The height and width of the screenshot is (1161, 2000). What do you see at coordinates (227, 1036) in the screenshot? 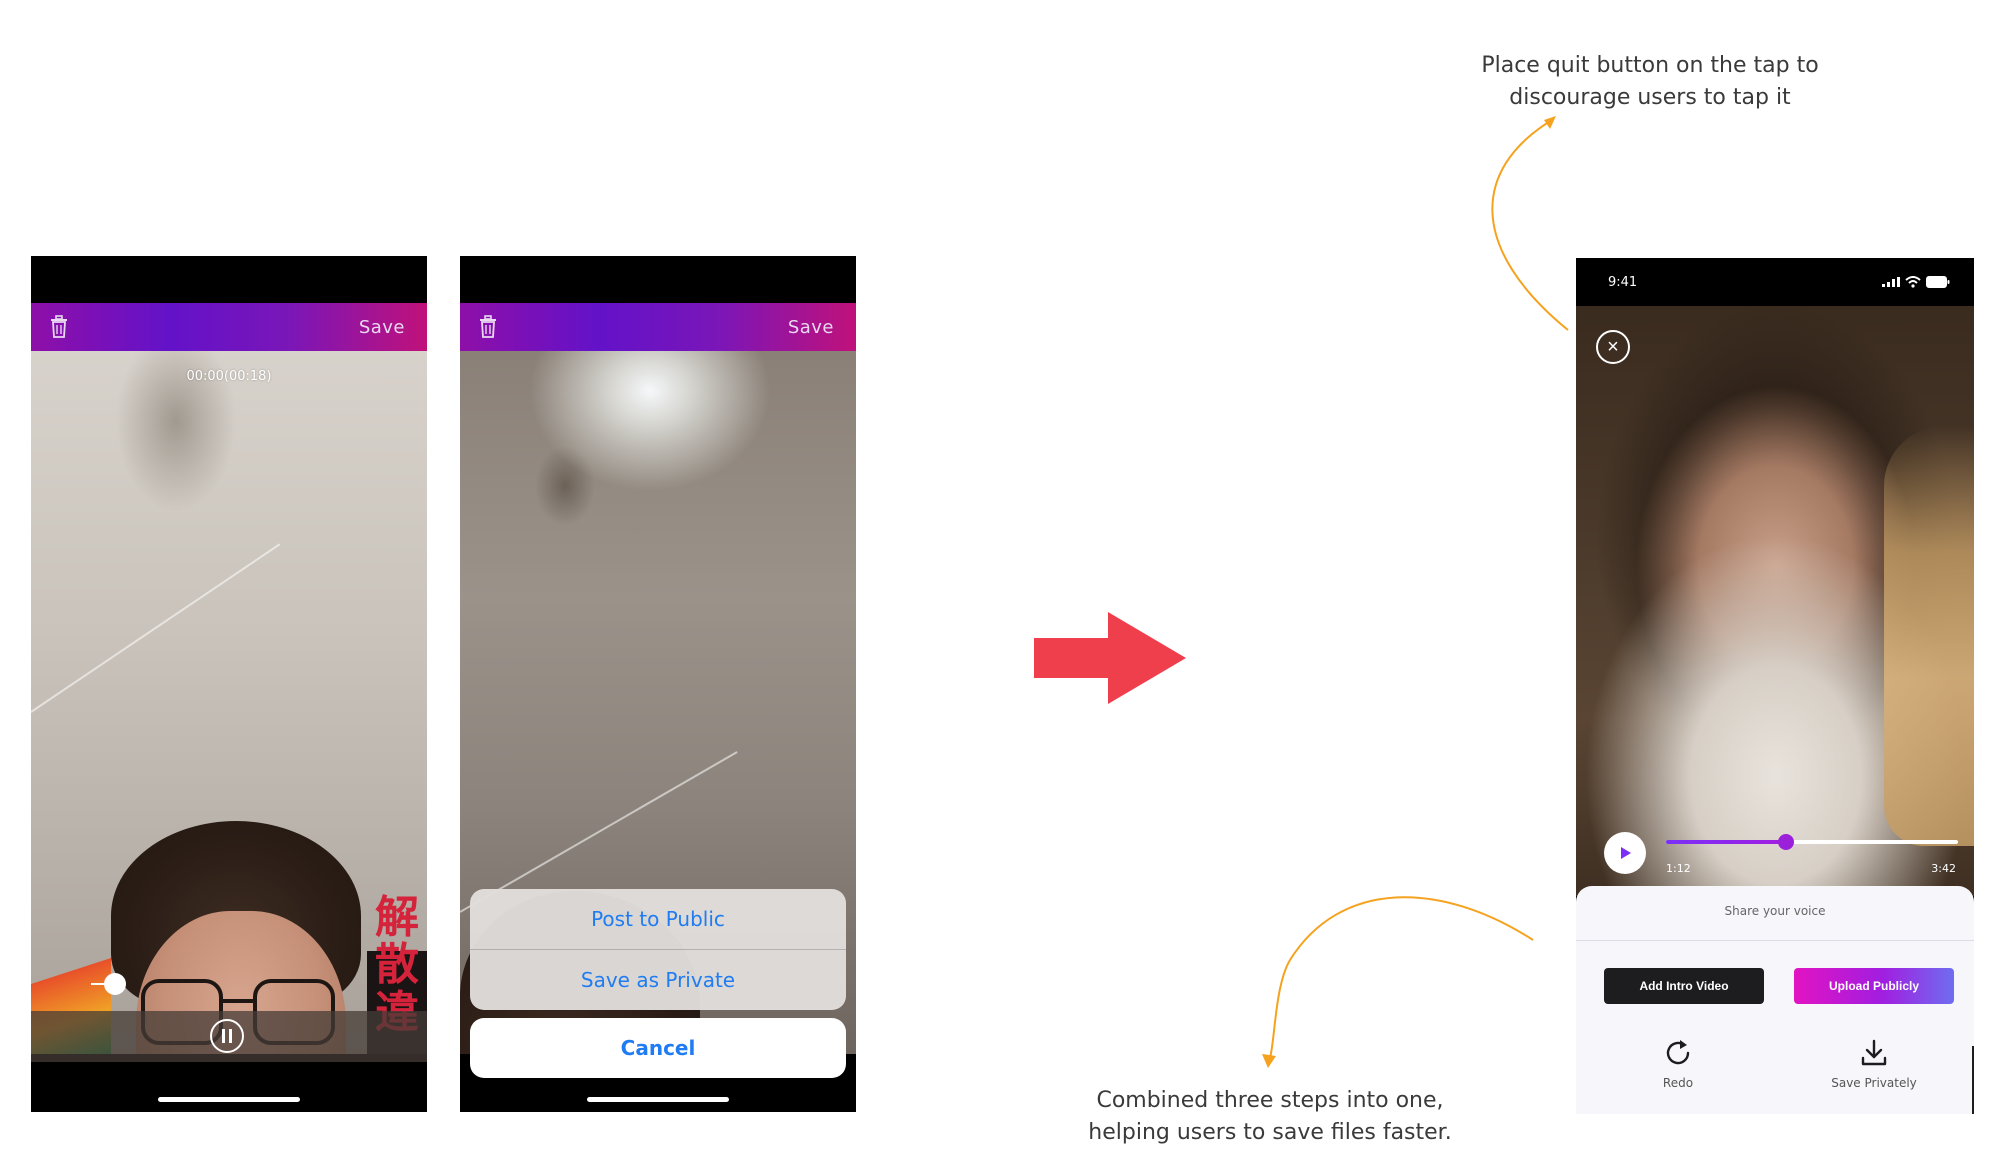
I see `pause-icon` at bounding box center [227, 1036].